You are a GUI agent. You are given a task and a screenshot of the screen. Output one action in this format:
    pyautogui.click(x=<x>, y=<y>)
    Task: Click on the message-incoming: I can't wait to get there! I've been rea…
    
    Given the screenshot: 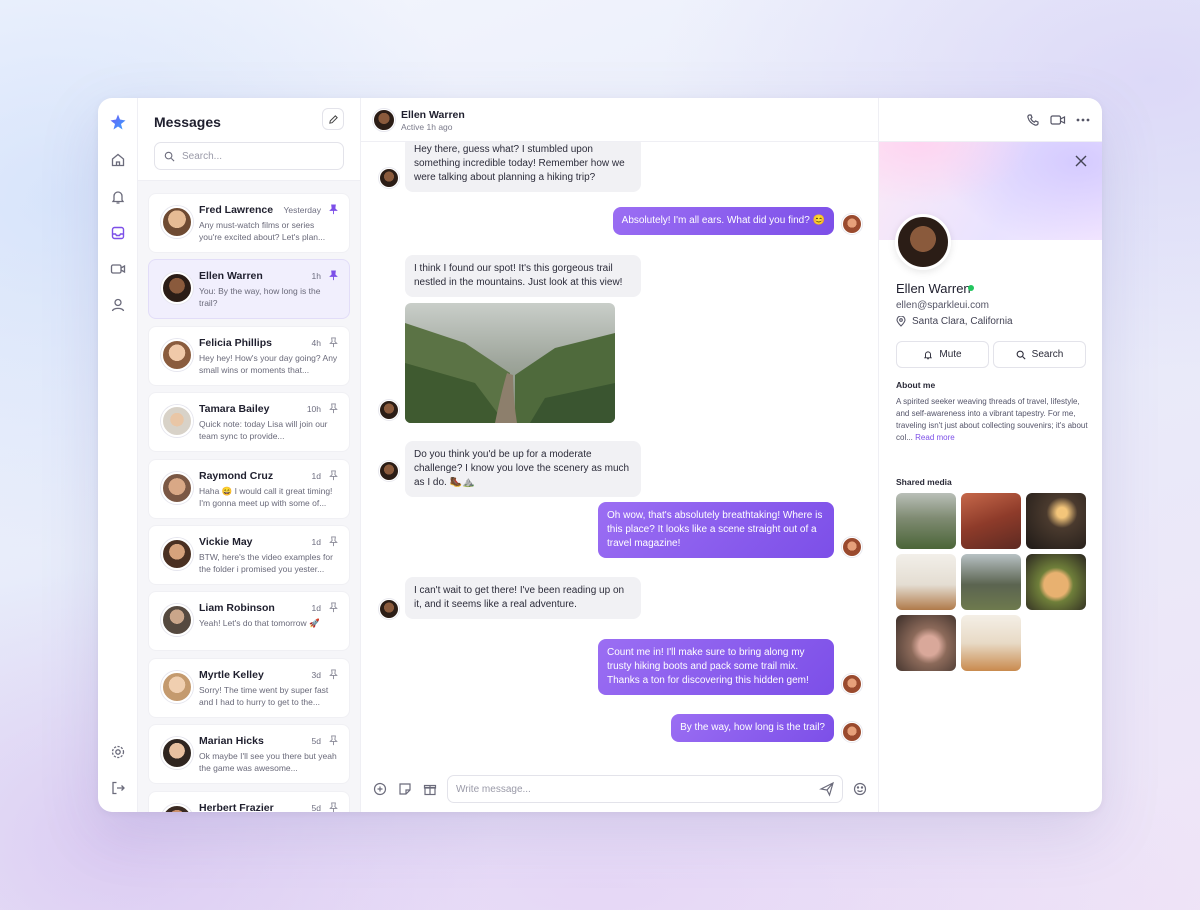 What is the action you would take?
    pyautogui.click(x=523, y=598)
    